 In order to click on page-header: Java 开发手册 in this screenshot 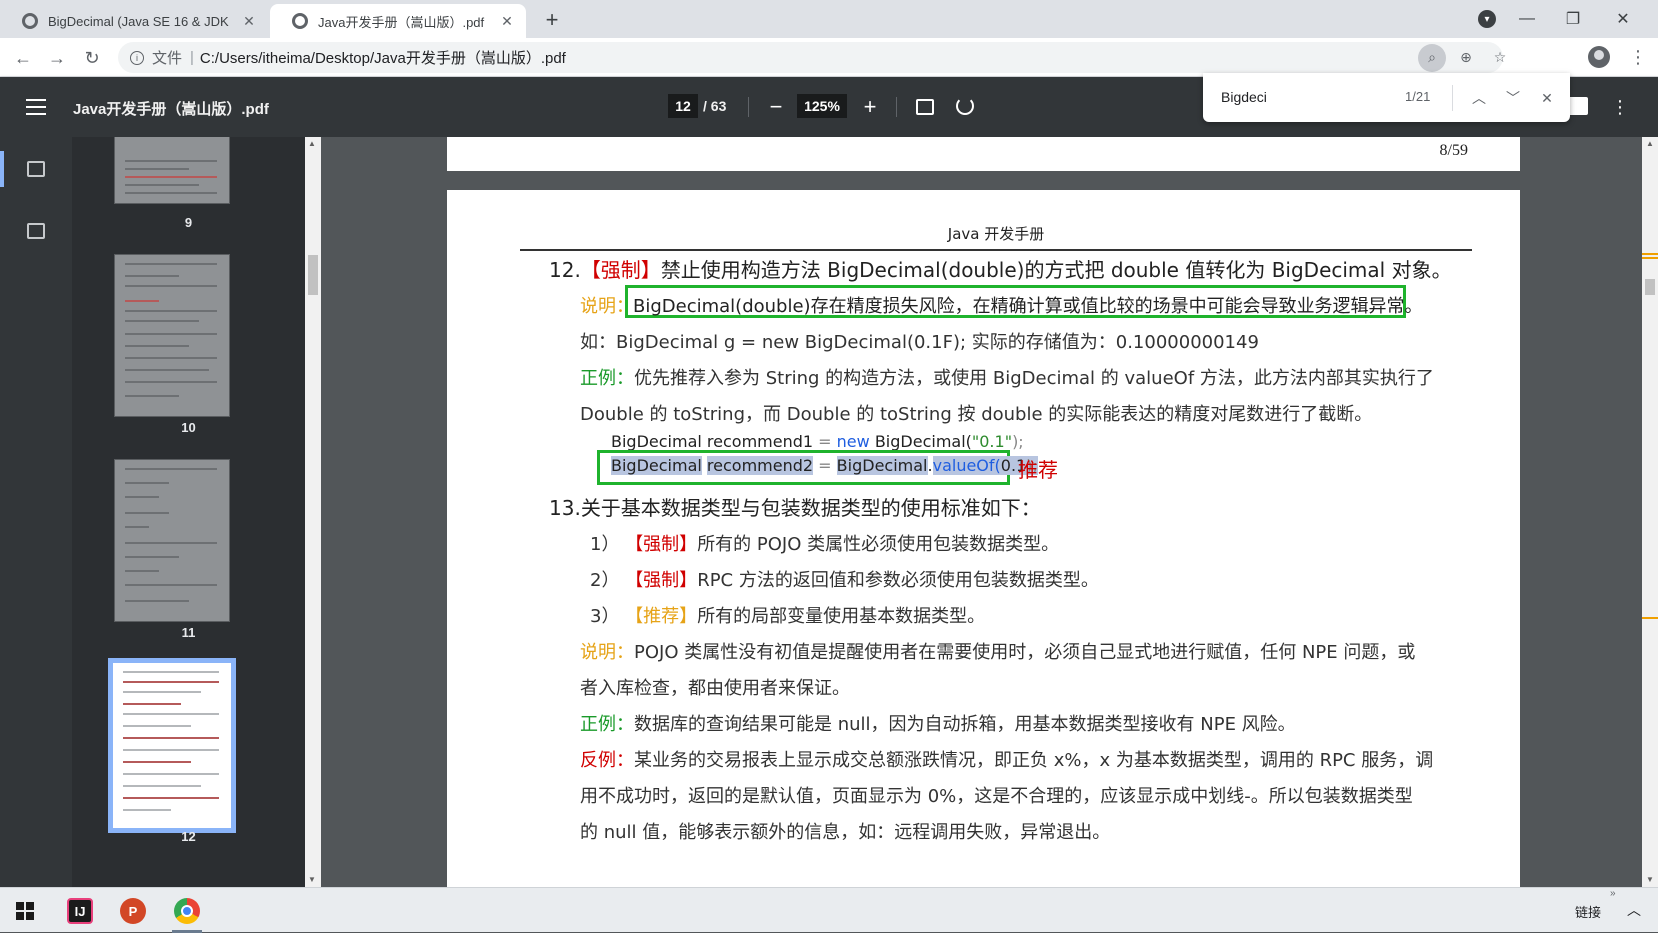, I will do `click(996, 237)`.